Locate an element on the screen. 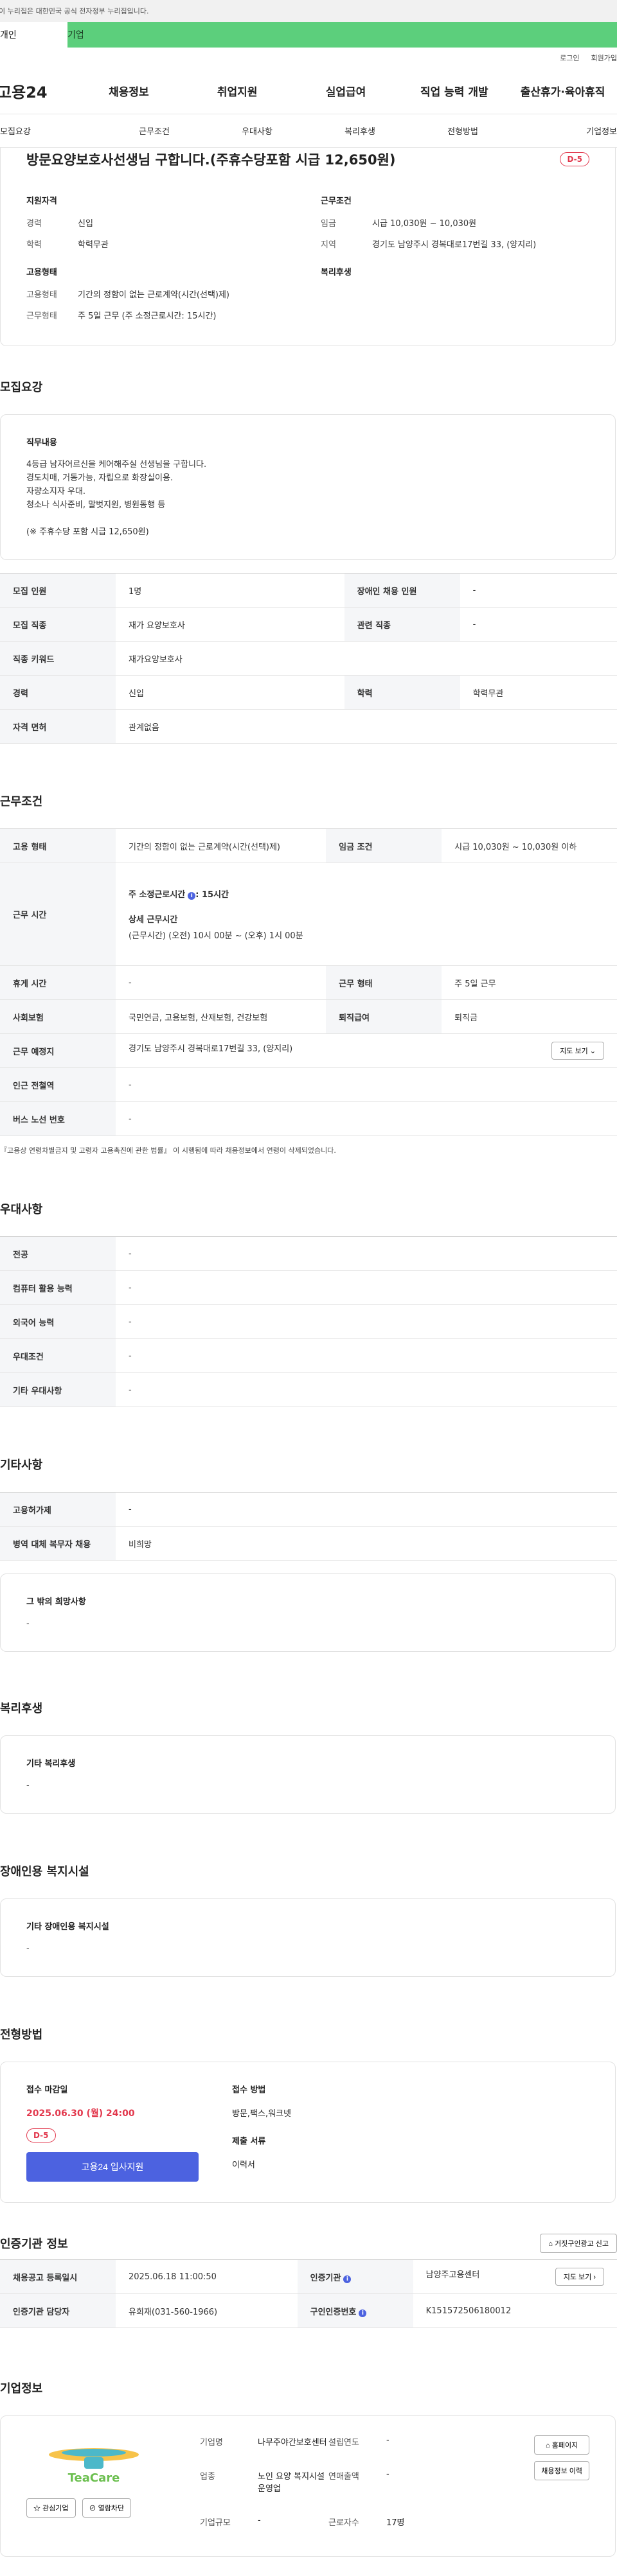 The height and width of the screenshot is (2576, 617). preference-table: 전공 - 컴퓨터 활용 능력 - 외국어 능력 - 우대조건 - 기타 우대사항 - is located at coordinates (308, 1322).